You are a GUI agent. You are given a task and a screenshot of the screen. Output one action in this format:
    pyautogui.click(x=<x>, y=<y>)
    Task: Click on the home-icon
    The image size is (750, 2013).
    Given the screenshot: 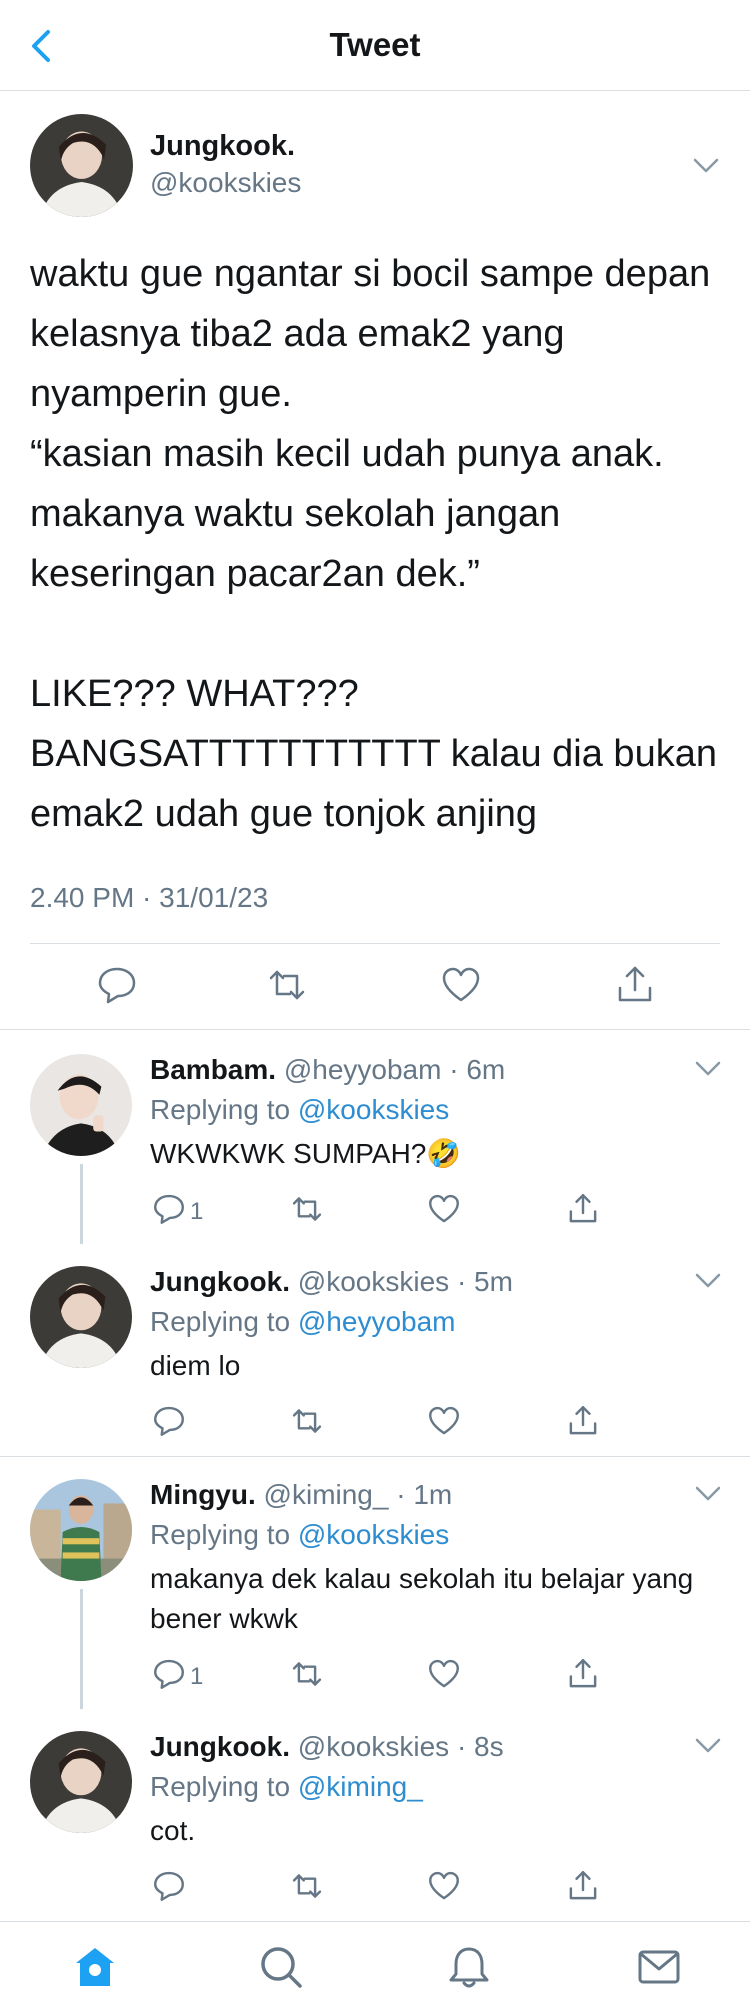 What is the action you would take?
    pyautogui.click(x=95, y=1967)
    